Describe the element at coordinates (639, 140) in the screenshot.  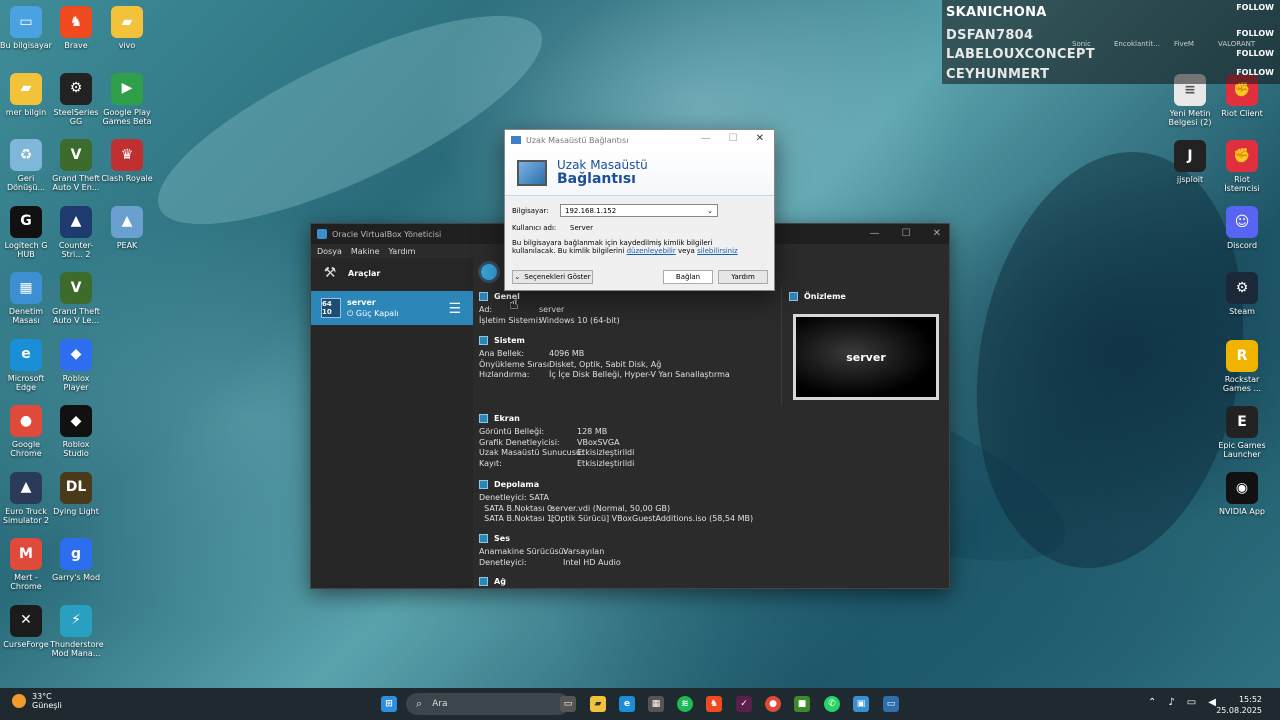
I see `title-bar: Uzak Masaüstü Bağlantısı — ☐ ✕` at that location.